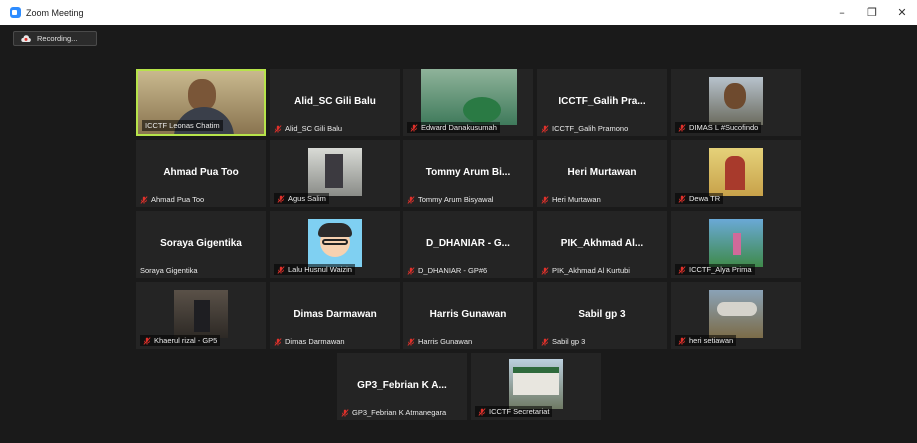  Describe the element at coordinates (468, 127) in the screenshot. I see `participant-name-label: Edward Danakusumah` at that location.